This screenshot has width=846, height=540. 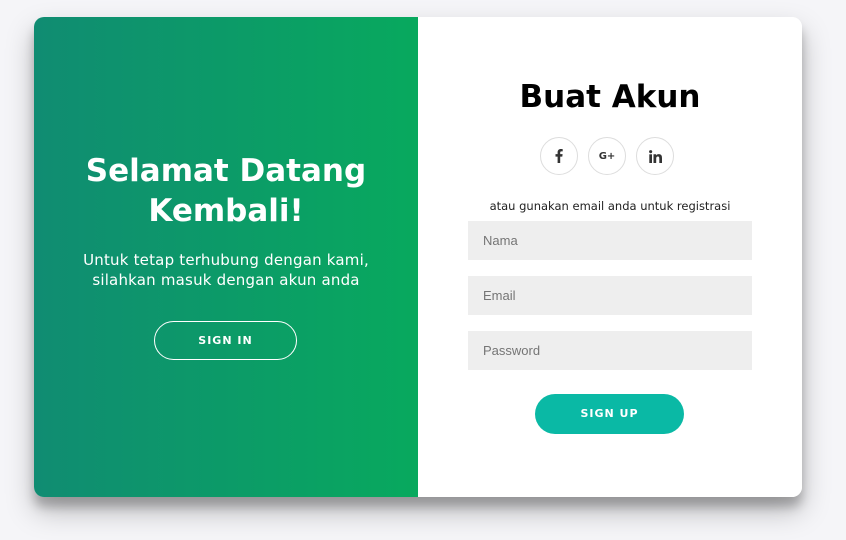 I want to click on facebook-icon, so click(x=559, y=156).